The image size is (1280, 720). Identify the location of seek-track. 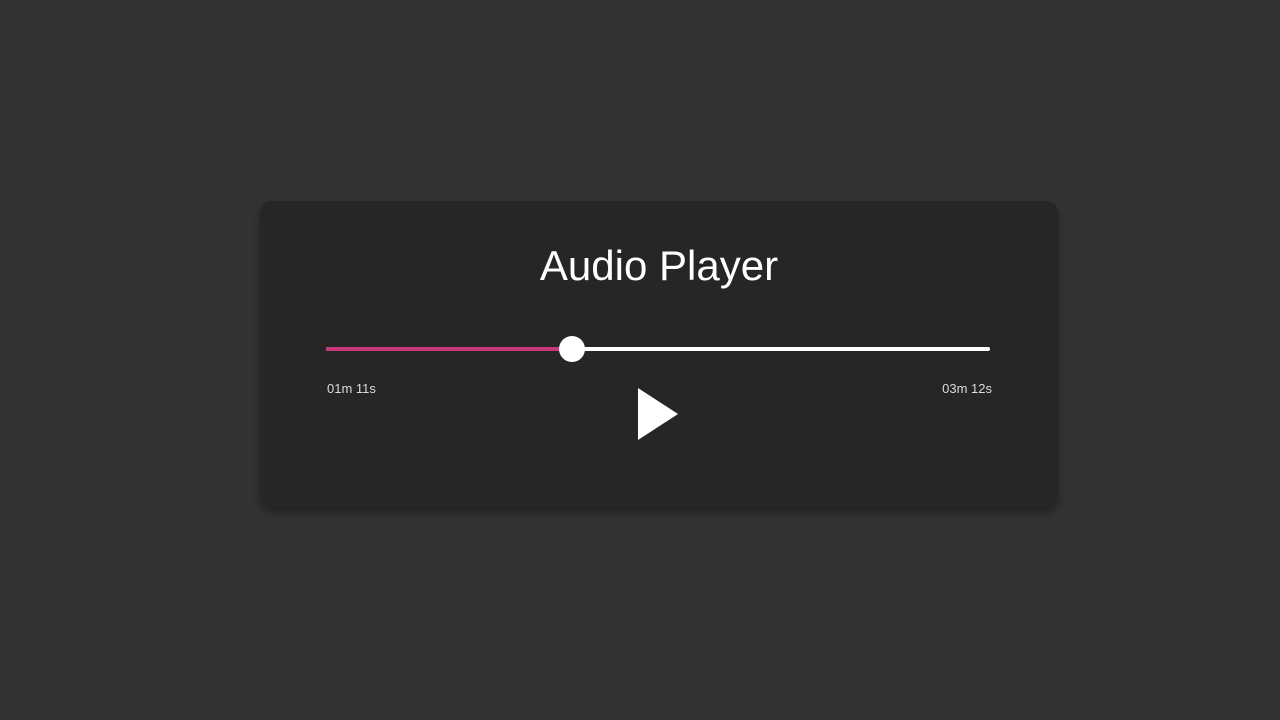
(658, 349).